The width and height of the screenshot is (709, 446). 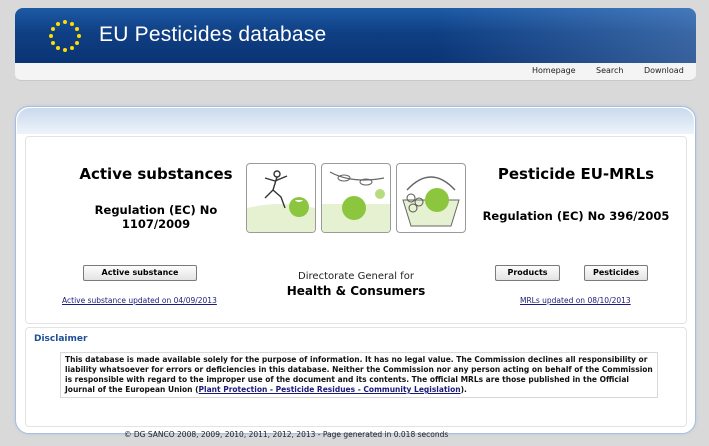 What do you see at coordinates (527, 273) in the screenshot?
I see `products-button: Products` at bounding box center [527, 273].